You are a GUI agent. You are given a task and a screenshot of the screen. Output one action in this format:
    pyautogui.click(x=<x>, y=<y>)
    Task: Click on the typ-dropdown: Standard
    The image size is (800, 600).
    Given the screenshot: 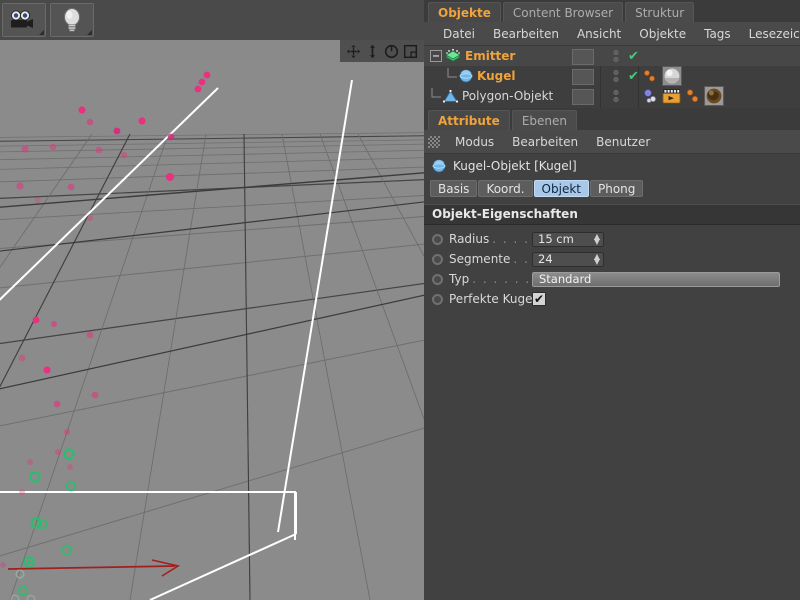 What is the action you would take?
    pyautogui.click(x=656, y=279)
    